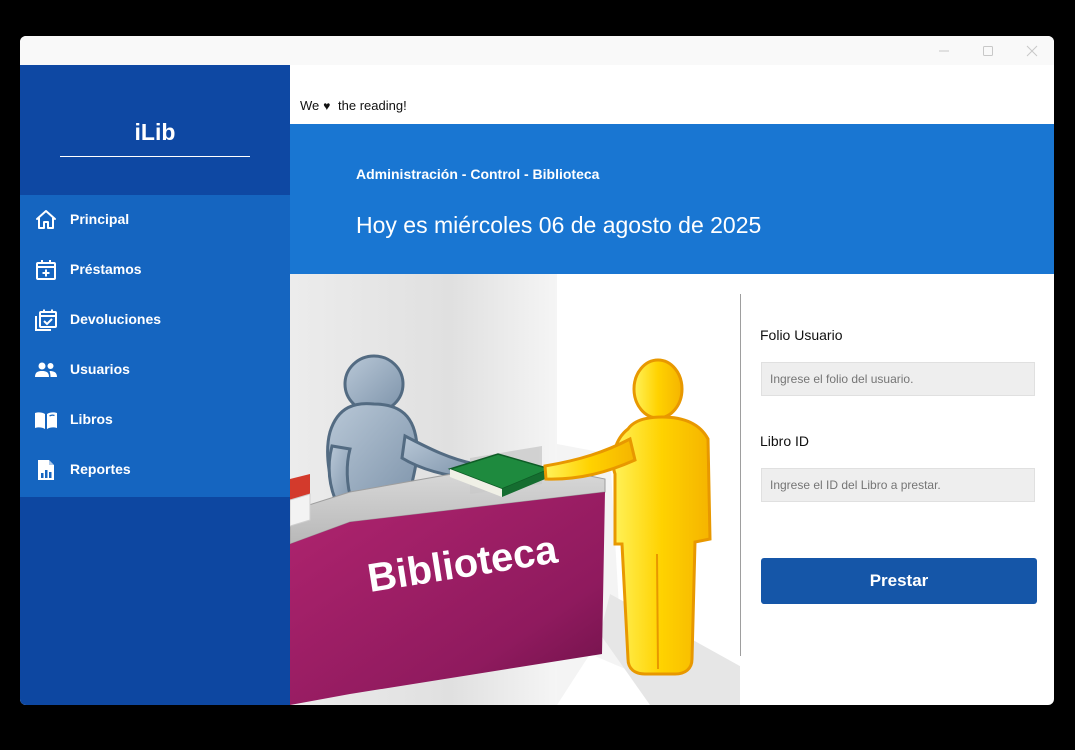 Image resolution: width=1075 pixels, height=750 pixels. Describe the element at coordinates (155, 420) in the screenshot. I see `sidebar-item-libros: Libros` at that location.